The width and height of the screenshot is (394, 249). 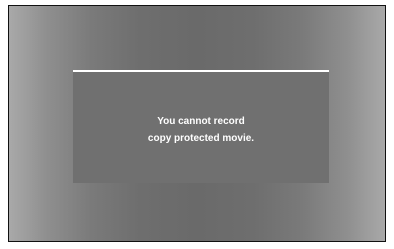 What do you see at coordinates (201, 130) in the screenshot?
I see `error-message: You cannot record copy protected movie.` at bounding box center [201, 130].